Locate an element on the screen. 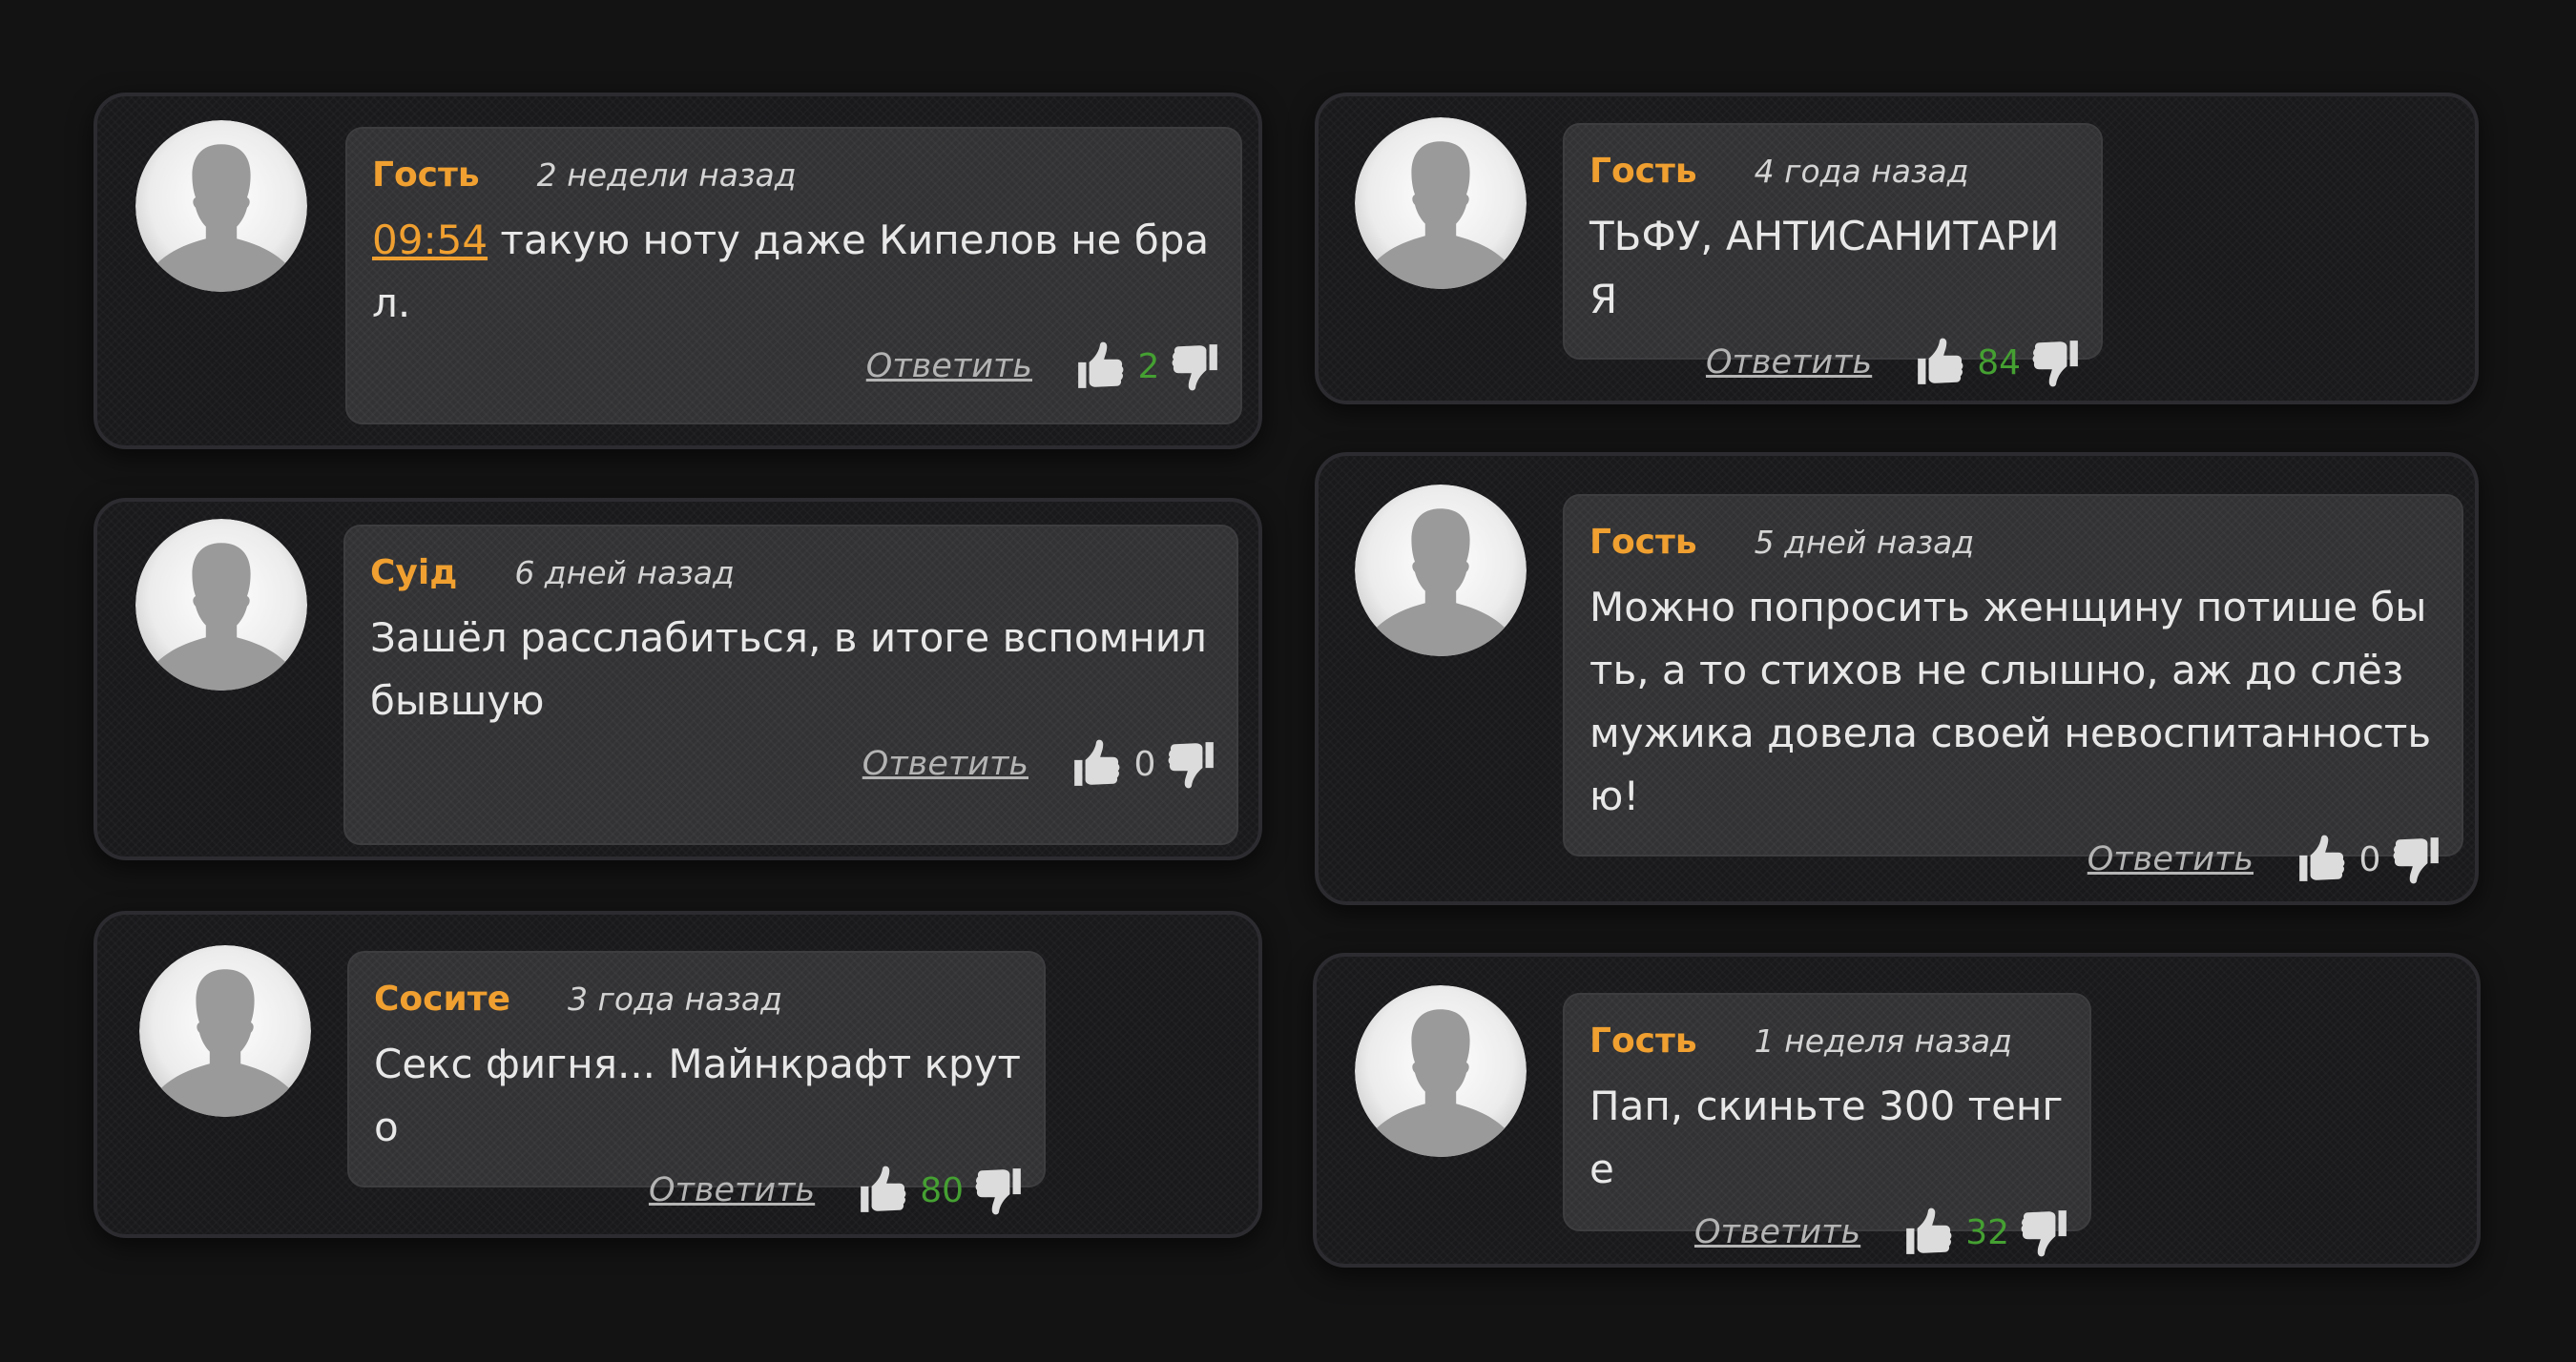 Image resolution: width=2576 pixels, height=1362 pixels. comment-text: Секс фигня... Майнкрафт круто is located at coordinates (697, 1095).